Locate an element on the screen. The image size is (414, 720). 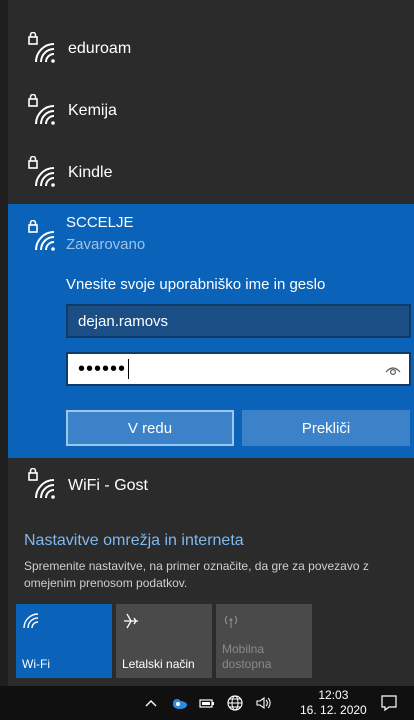
wifi-tile-label: Wi-Fi is located at coordinates (36, 664).